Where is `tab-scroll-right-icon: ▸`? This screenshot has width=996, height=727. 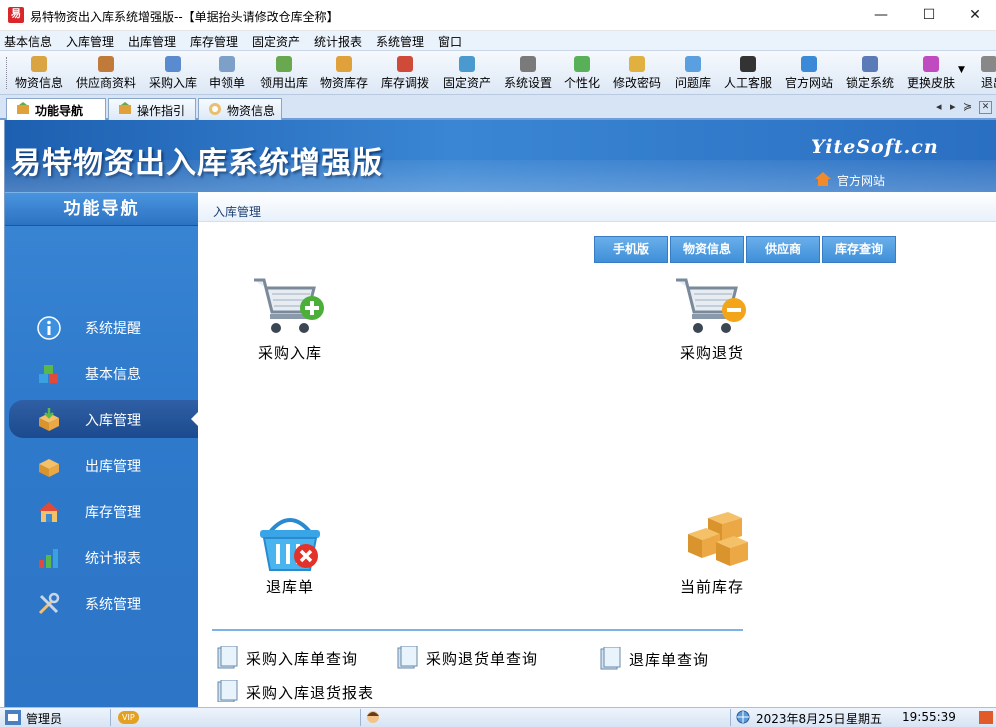
tab-scroll-right-icon: ▸ is located at coordinates (953, 106).